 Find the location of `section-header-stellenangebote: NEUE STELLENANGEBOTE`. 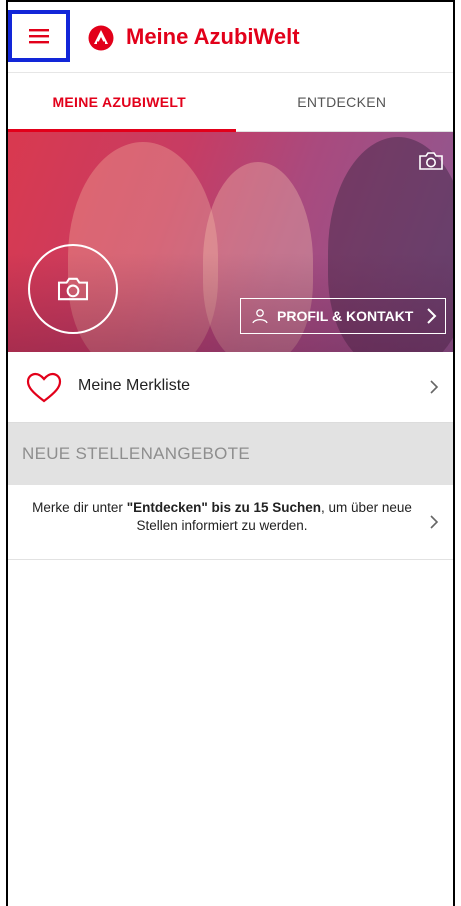

section-header-stellenangebote: NEUE STELLENANGEBOTE is located at coordinates (230, 454).